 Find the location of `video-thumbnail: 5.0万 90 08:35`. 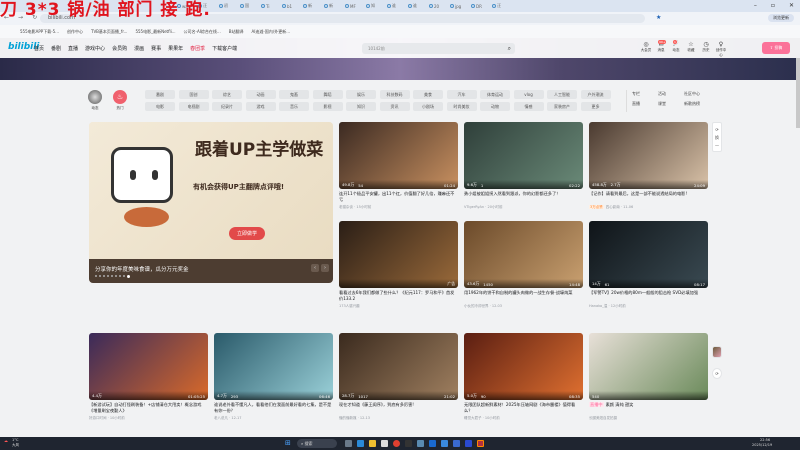

video-thumbnail: 5.0万 90 08:35 is located at coordinates (523, 366).